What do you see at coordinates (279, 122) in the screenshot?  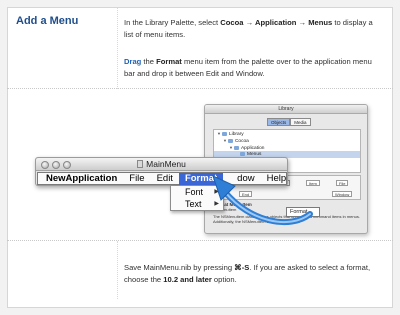 I see `tab-objects: Objects` at bounding box center [279, 122].